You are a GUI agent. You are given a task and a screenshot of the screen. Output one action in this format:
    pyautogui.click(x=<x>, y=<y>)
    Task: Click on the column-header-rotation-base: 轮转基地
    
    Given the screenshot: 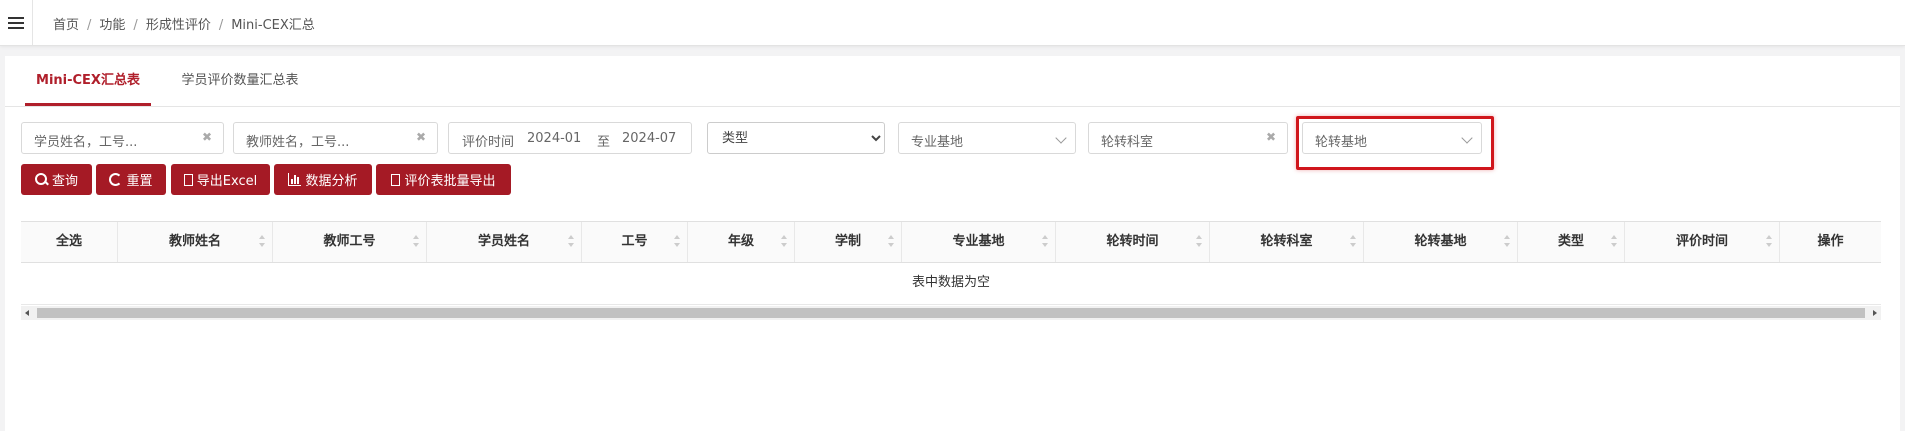 What is the action you would take?
    pyautogui.click(x=1441, y=242)
    